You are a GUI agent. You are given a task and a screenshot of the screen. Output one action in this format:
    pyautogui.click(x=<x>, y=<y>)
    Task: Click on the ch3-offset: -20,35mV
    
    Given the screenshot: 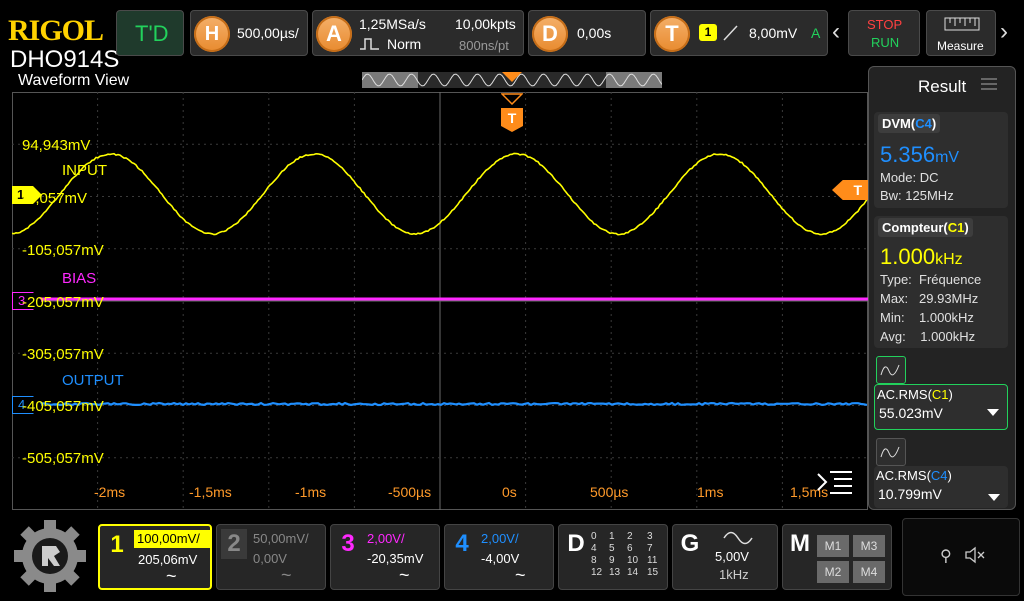 What is the action you would take?
    pyautogui.click(x=395, y=558)
    